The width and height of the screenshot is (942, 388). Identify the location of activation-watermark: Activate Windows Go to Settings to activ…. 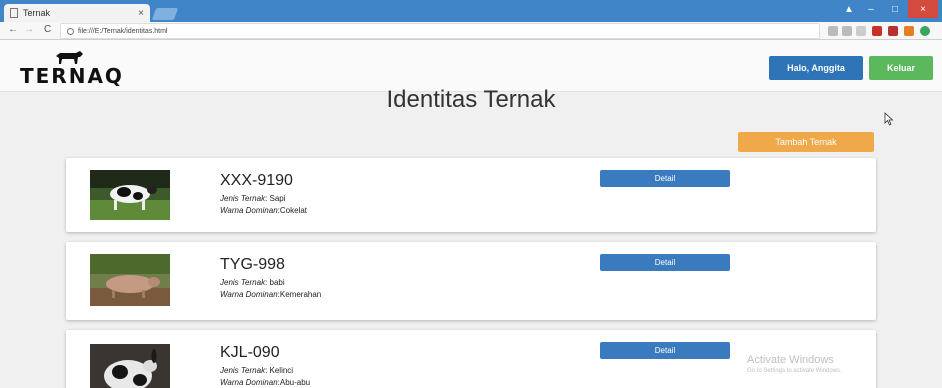
(794, 364).